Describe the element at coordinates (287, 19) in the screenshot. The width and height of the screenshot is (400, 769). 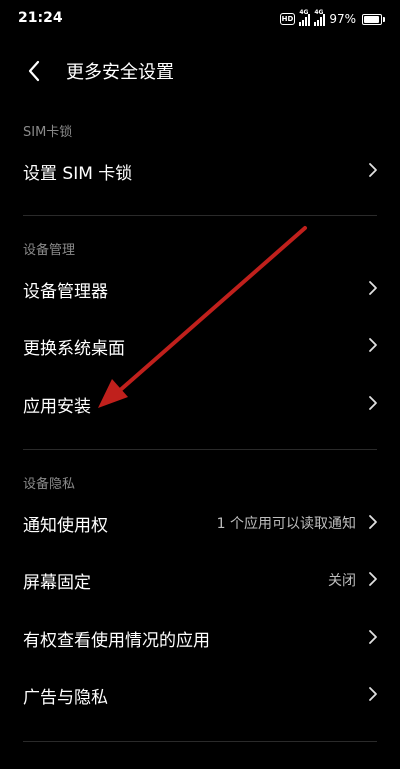
I see `hd-voice-icon: HD` at that location.